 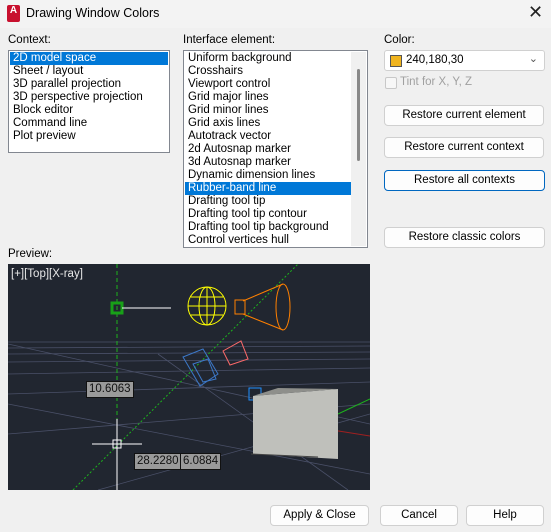 What do you see at coordinates (533, 59) in the screenshot?
I see `chevron-down-icon: ⌄` at bounding box center [533, 59].